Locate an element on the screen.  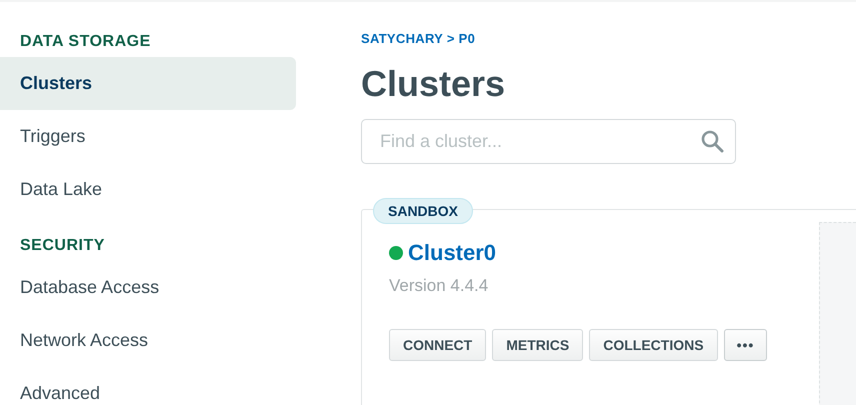
section-heading: SECURITY is located at coordinates (62, 246).